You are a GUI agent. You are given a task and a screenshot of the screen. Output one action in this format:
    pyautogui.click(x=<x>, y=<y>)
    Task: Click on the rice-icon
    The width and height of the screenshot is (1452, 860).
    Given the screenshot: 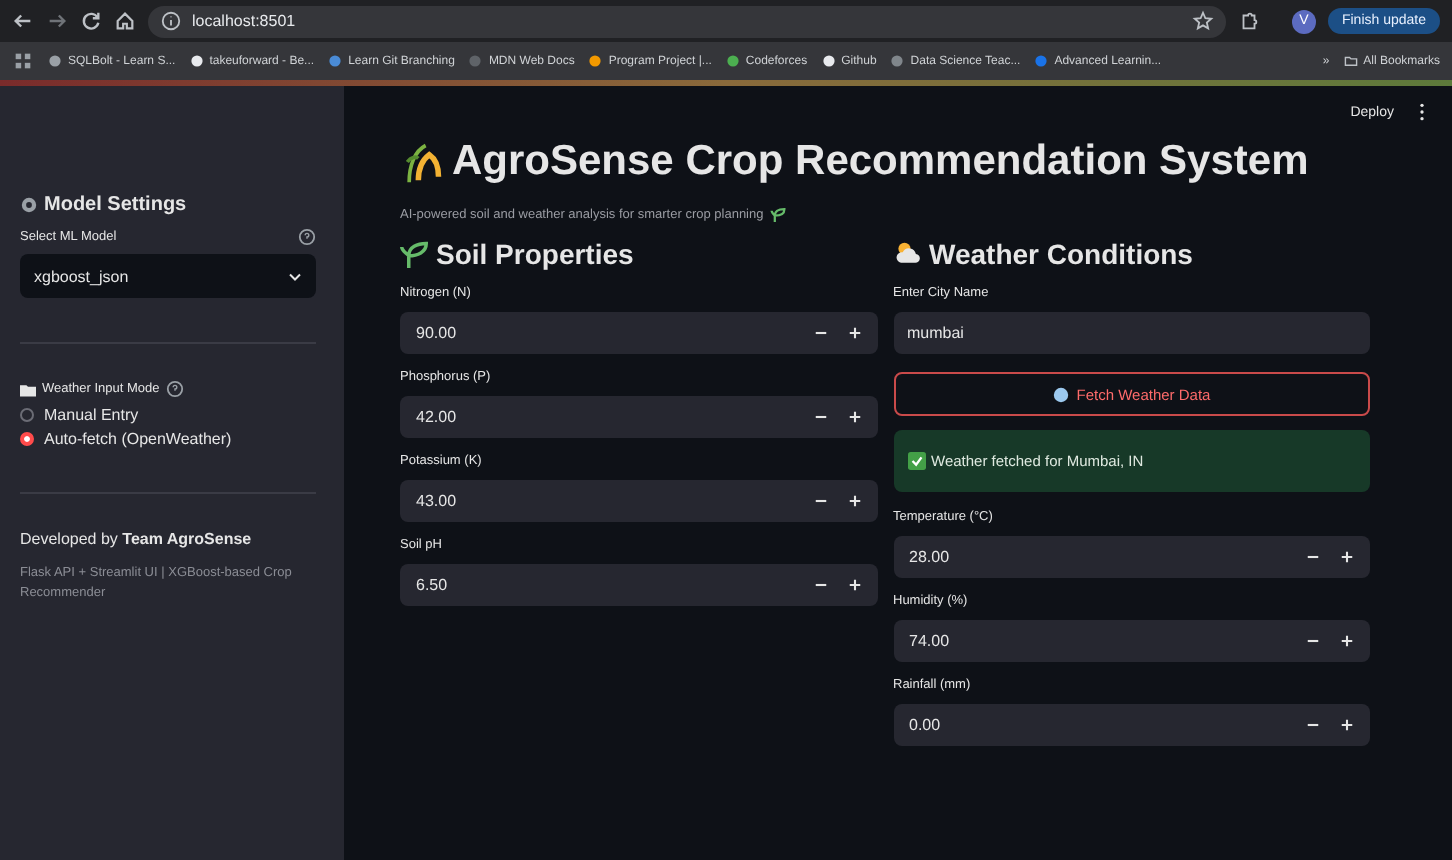 What is the action you would take?
    pyautogui.click(x=422, y=162)
    